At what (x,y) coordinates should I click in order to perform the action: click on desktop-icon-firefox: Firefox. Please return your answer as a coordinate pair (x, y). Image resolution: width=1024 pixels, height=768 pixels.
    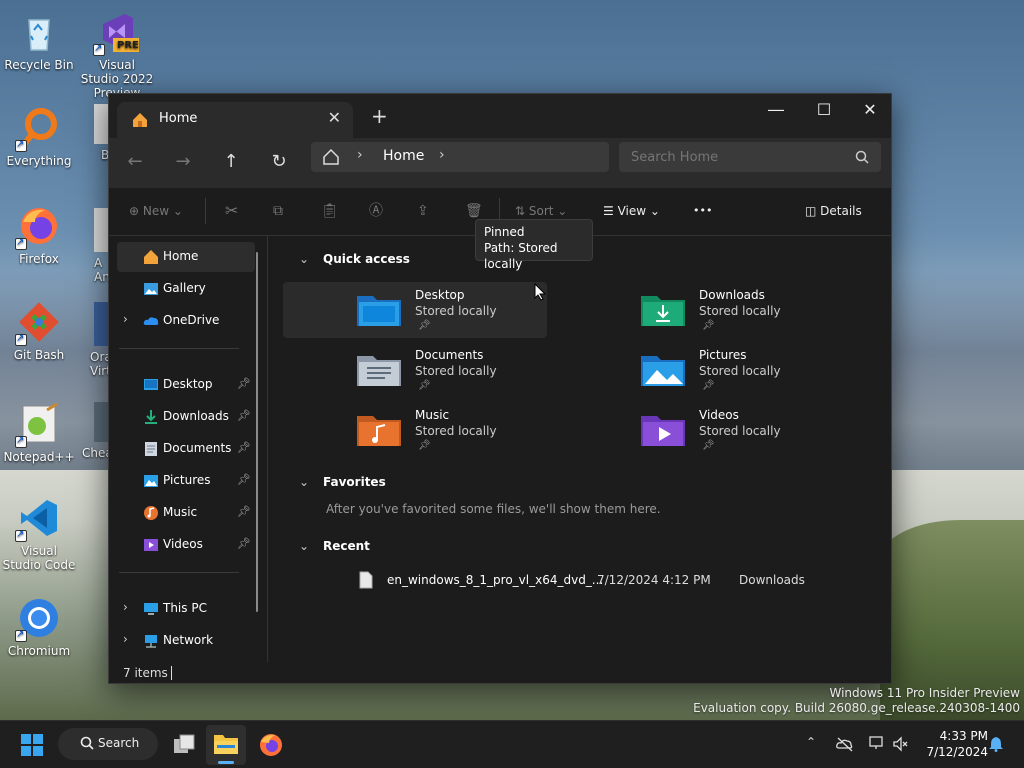
    Looking at the image, I should click on (39, 235).